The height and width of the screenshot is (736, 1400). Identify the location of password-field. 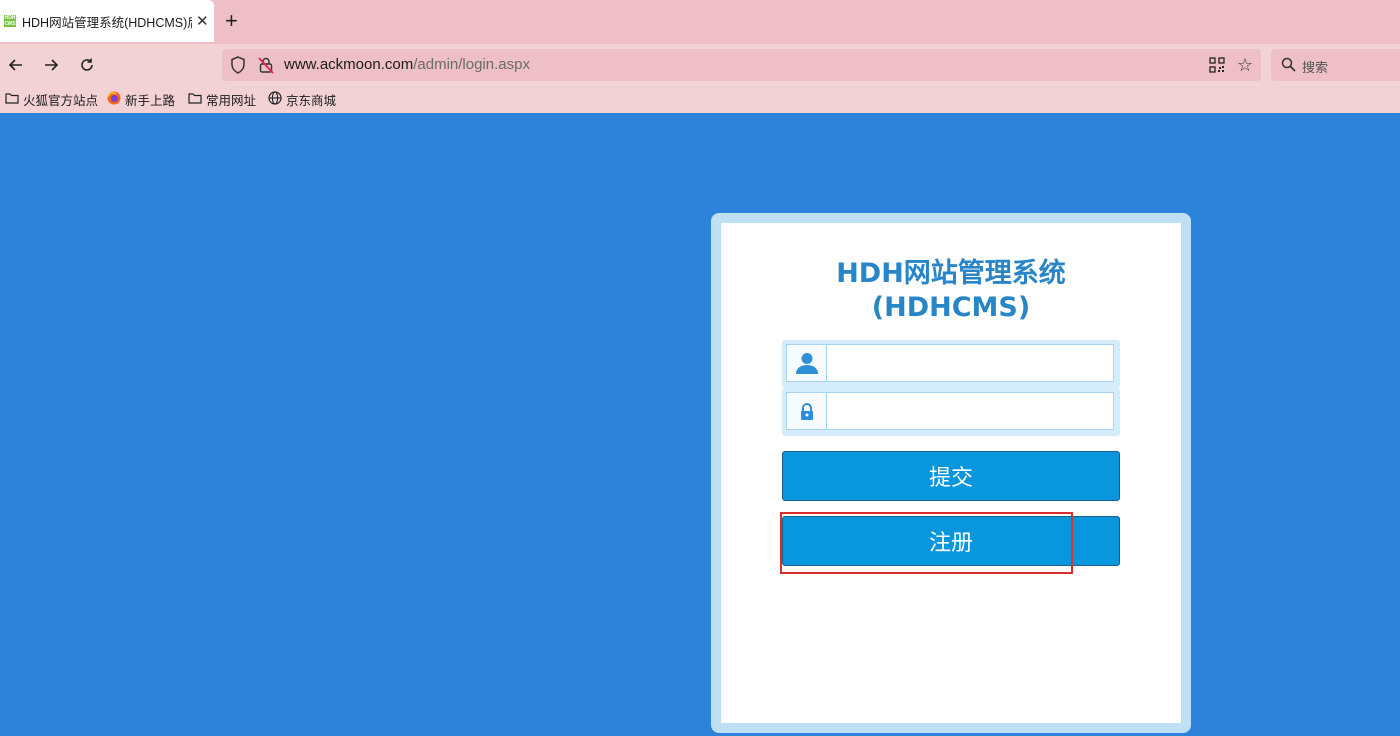
(951, 412).